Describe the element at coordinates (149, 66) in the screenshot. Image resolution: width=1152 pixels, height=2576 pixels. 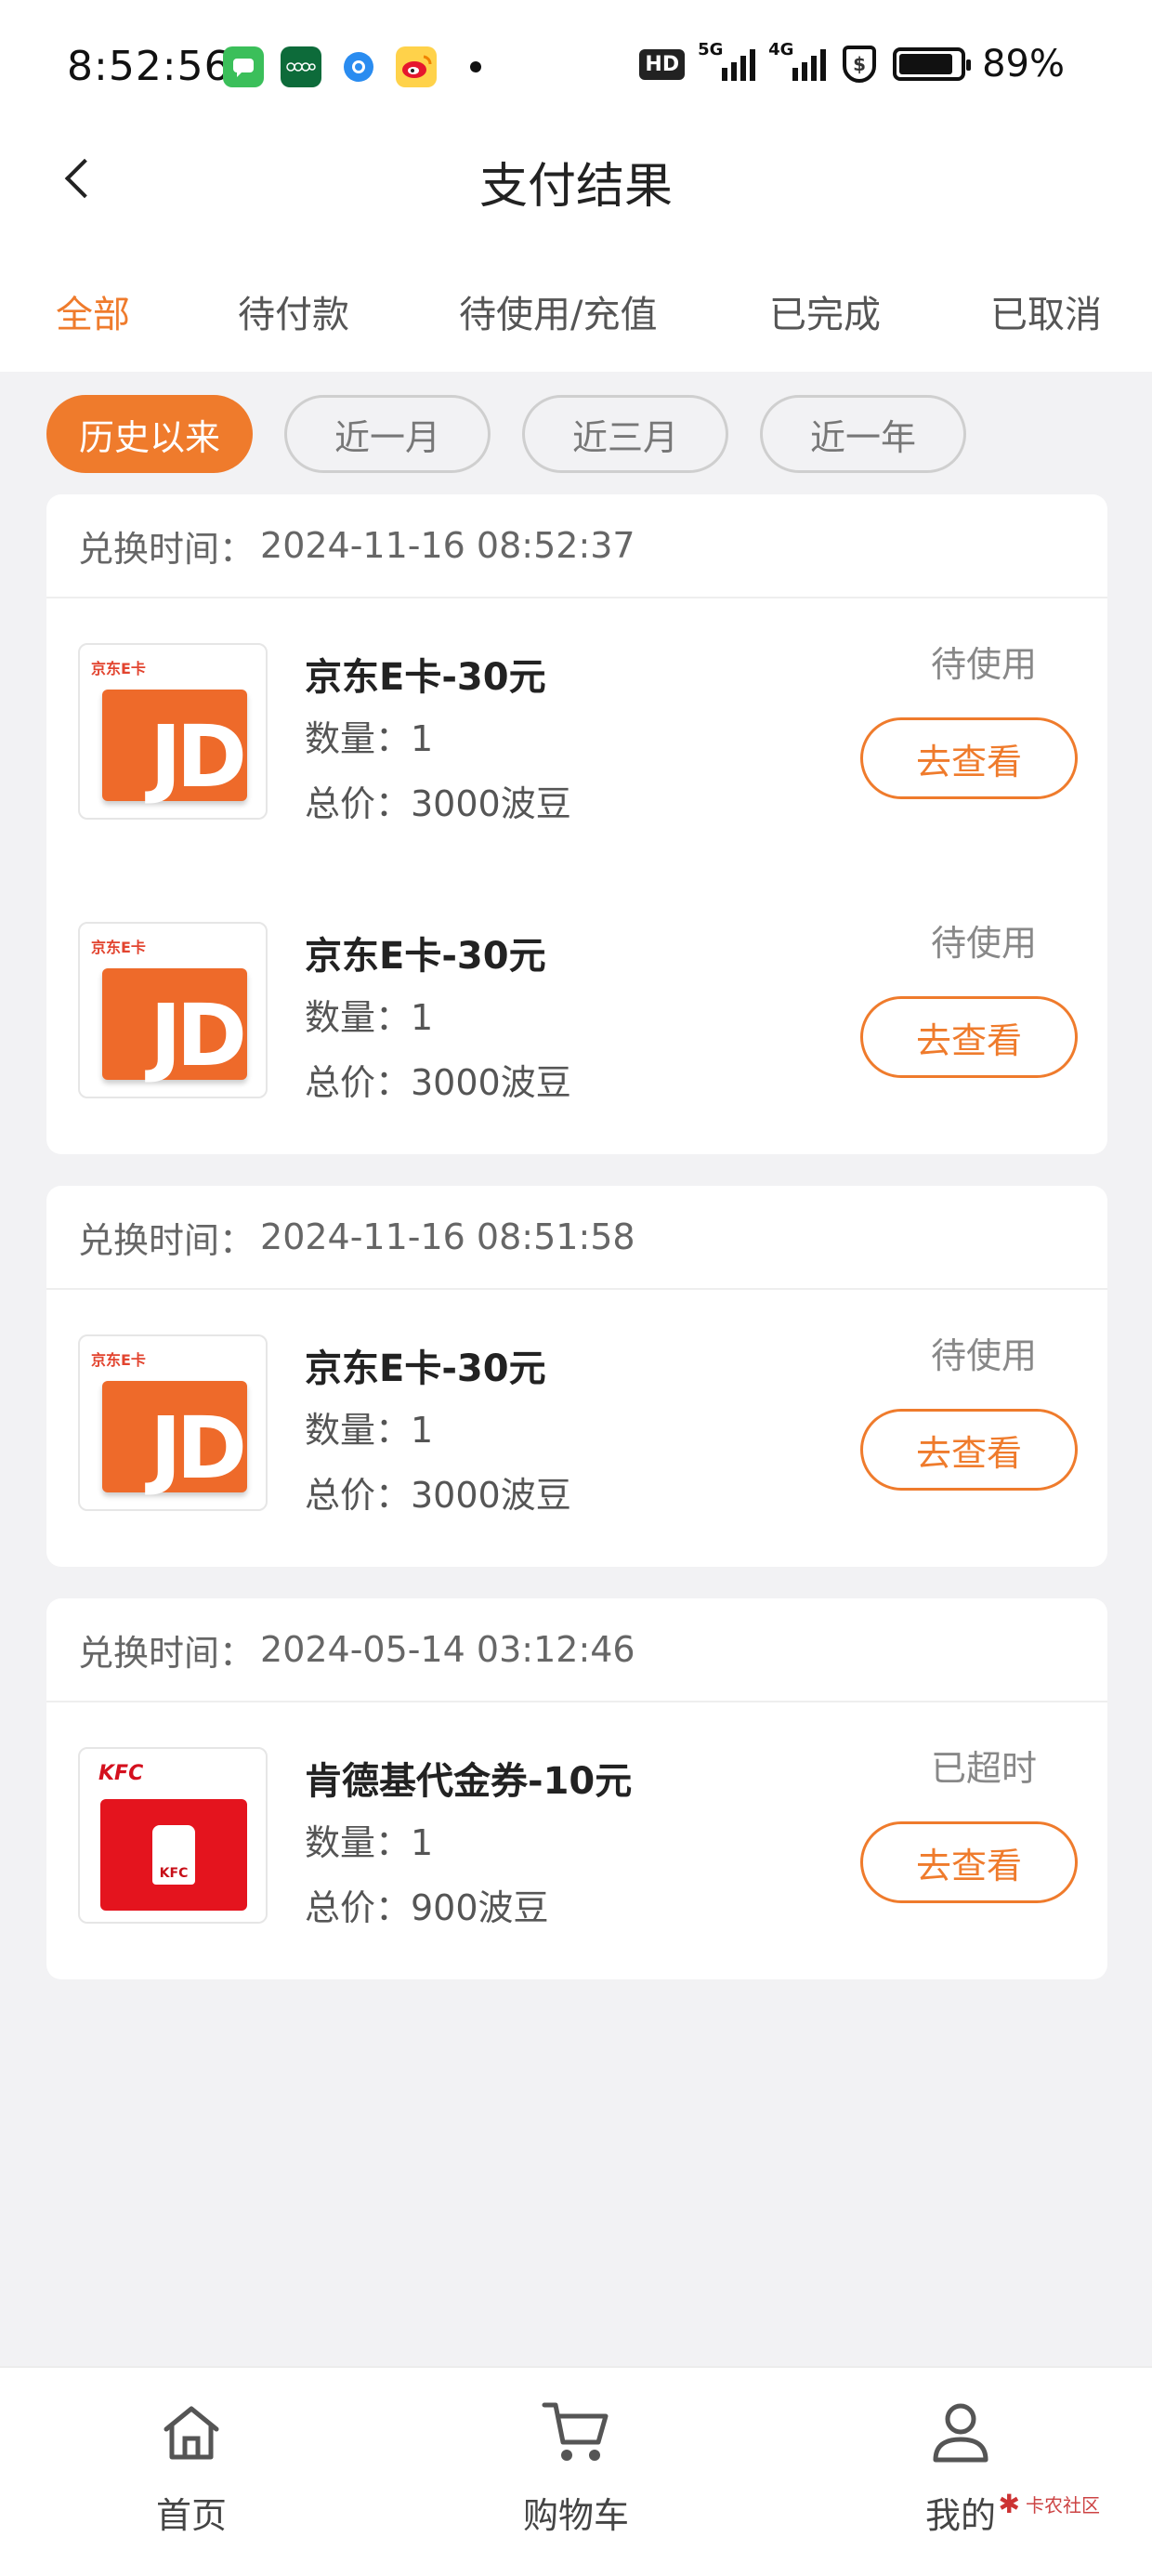
I see `status-time: 8:52:56` at that location.